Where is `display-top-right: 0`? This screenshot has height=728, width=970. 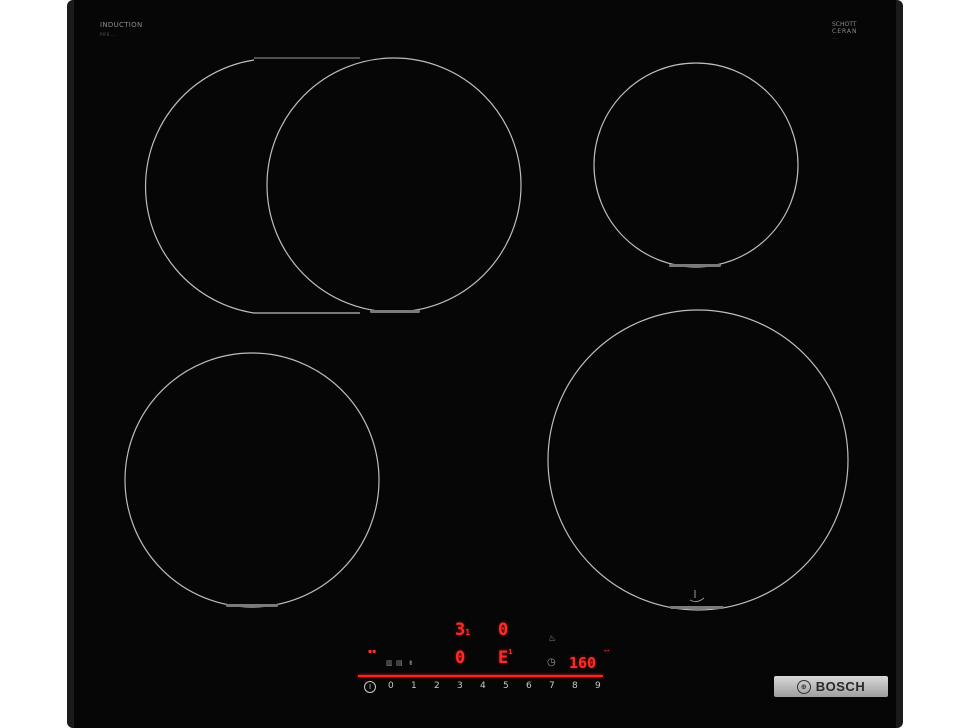
display-top-right: 0 is located at coordinates (503, 630).